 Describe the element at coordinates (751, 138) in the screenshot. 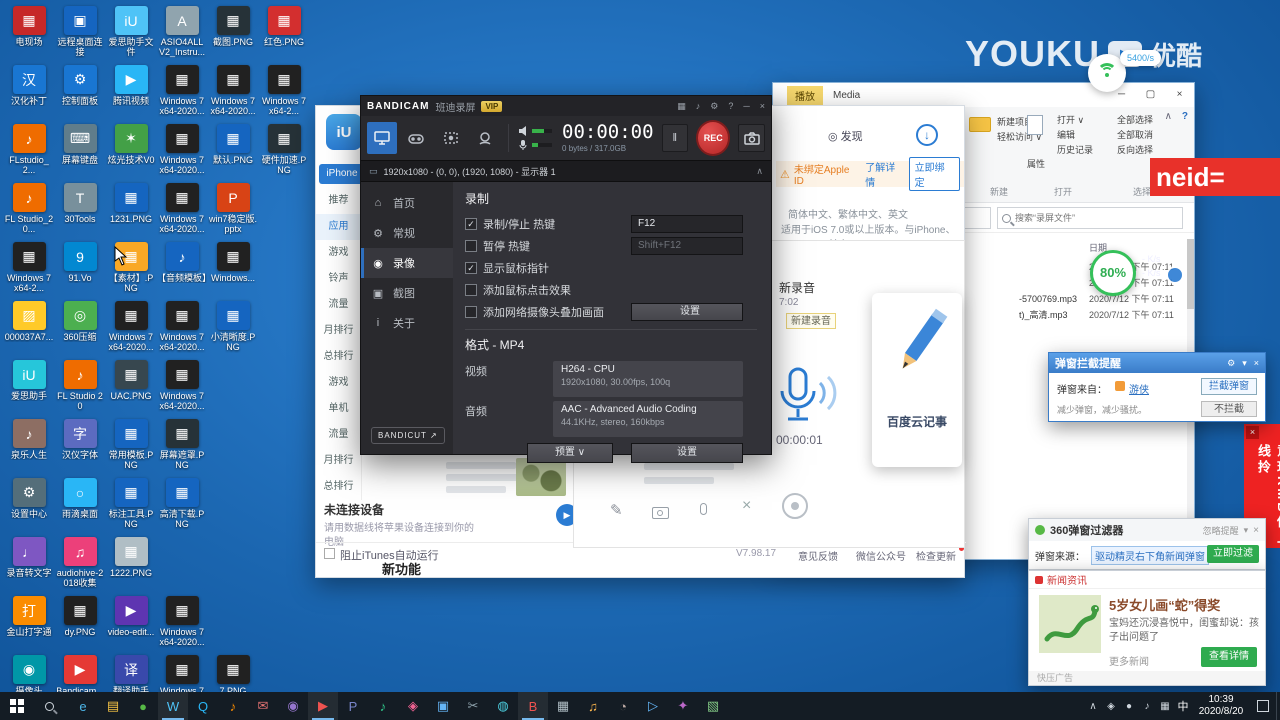

I see `snapshot-button` at that location.